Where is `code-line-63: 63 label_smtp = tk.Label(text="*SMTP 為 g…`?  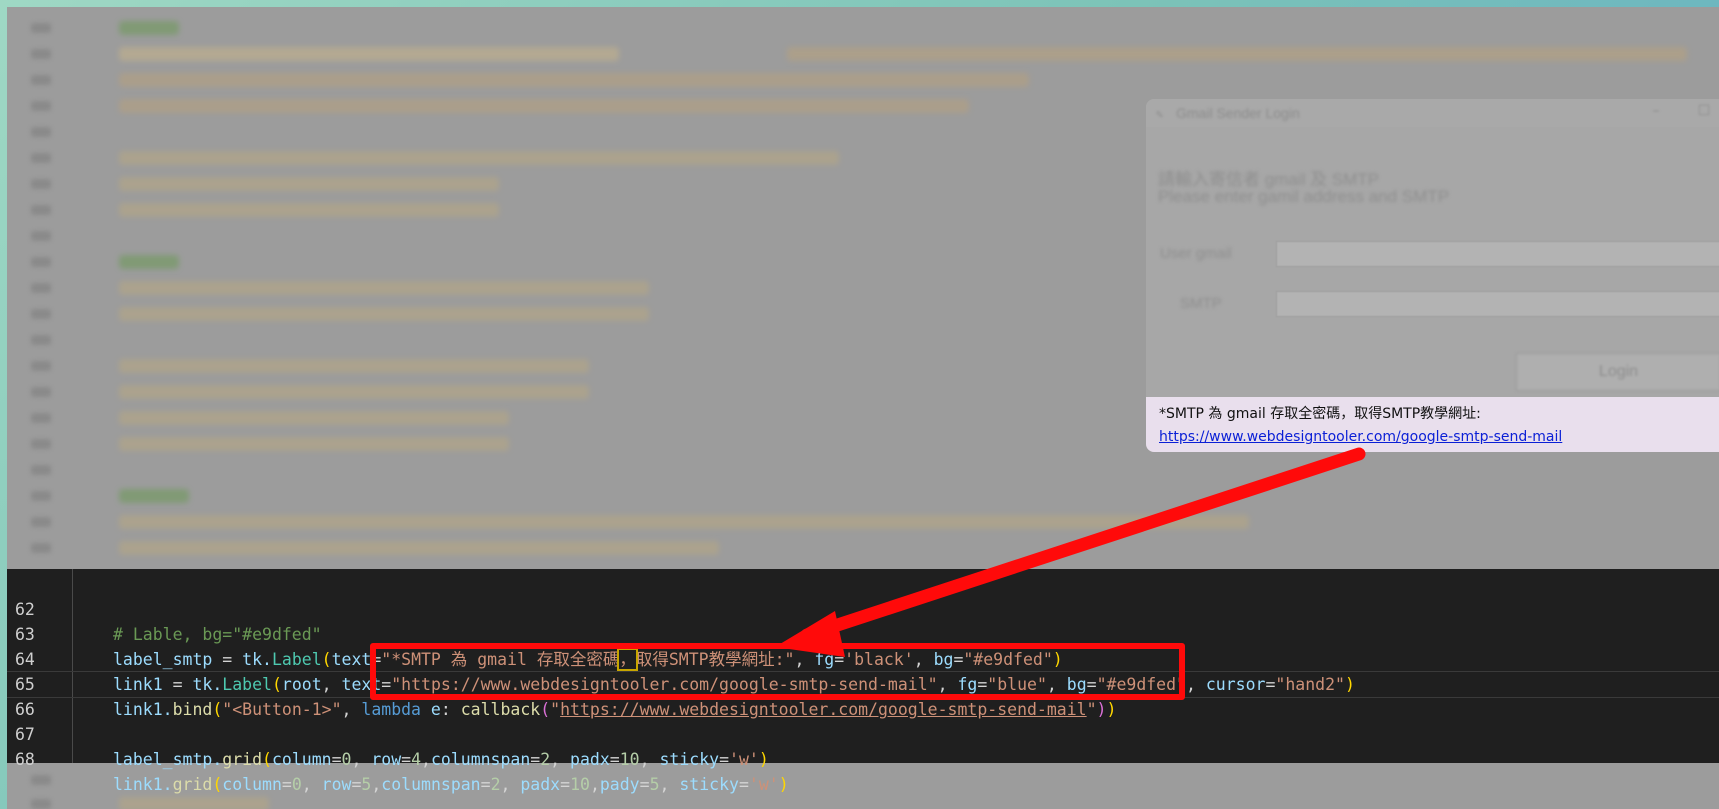 code-line-63: 63 label_smtp = tk.Label(text="*SMTP 為 g… is located at coordinates (863, 634).